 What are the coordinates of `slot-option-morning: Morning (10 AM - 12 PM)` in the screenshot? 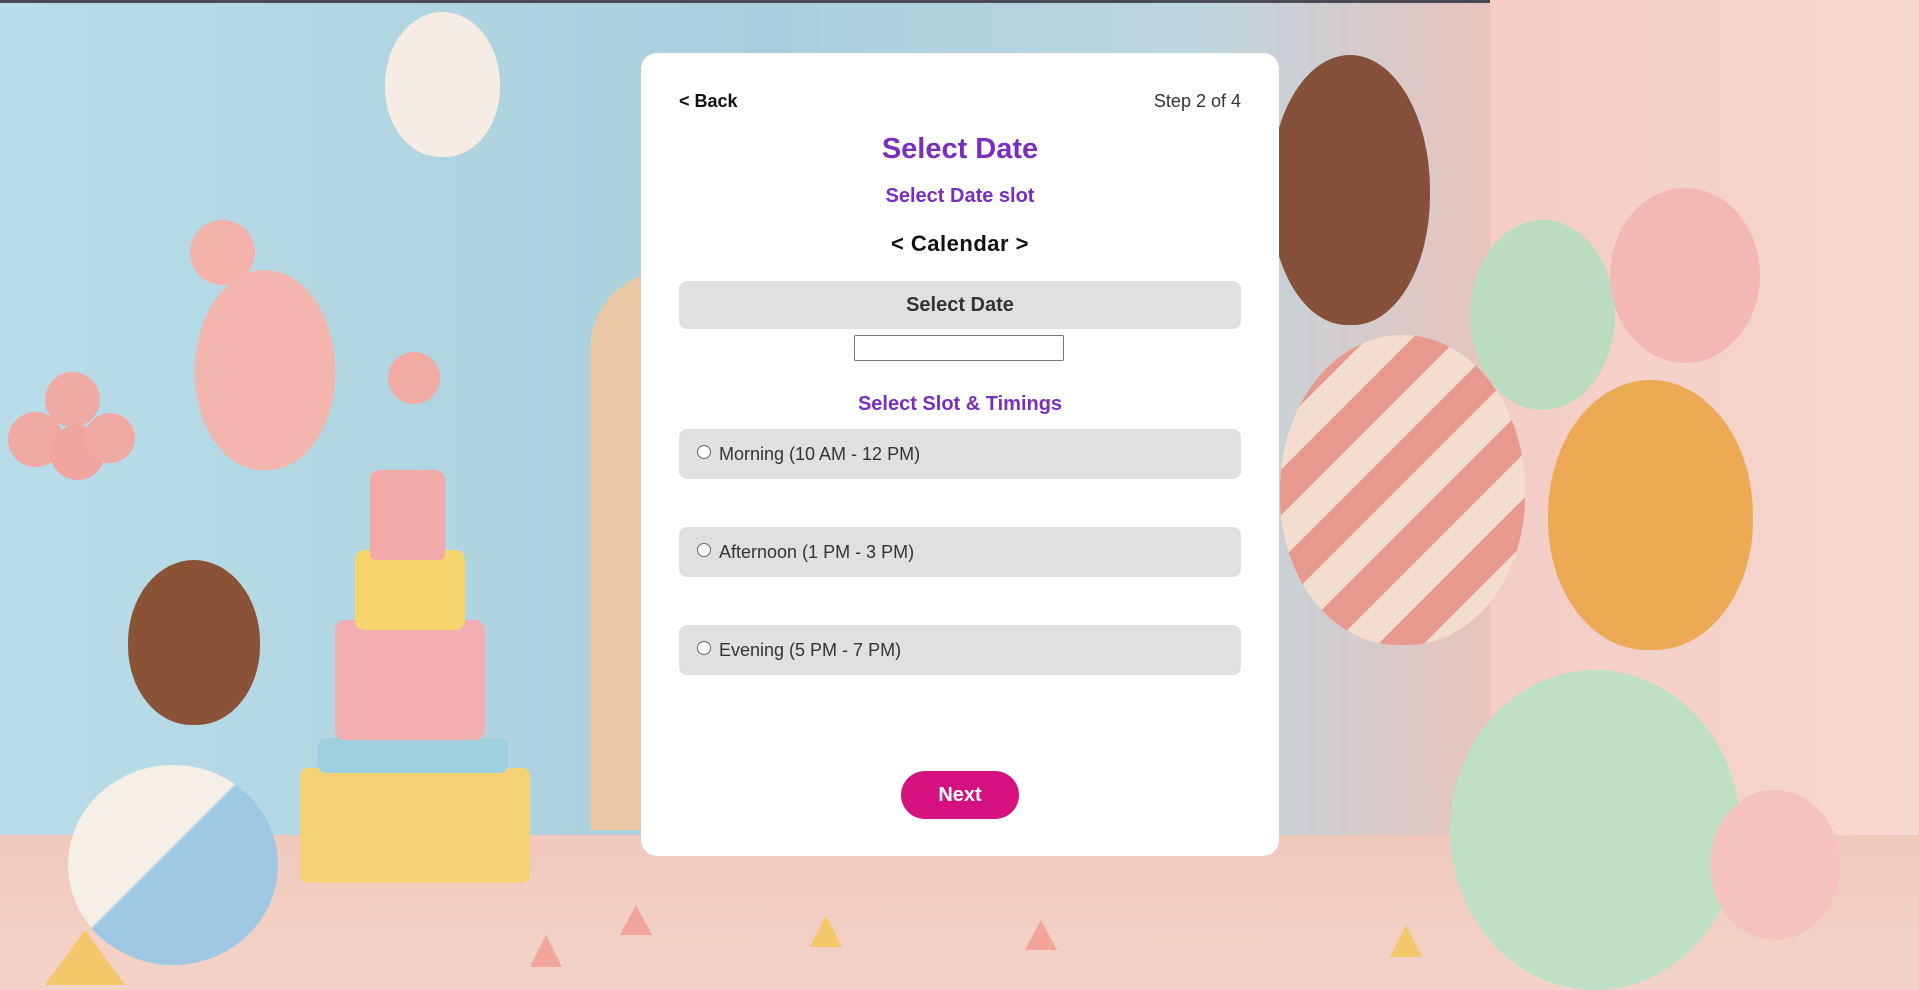 It's located at (960, 454).